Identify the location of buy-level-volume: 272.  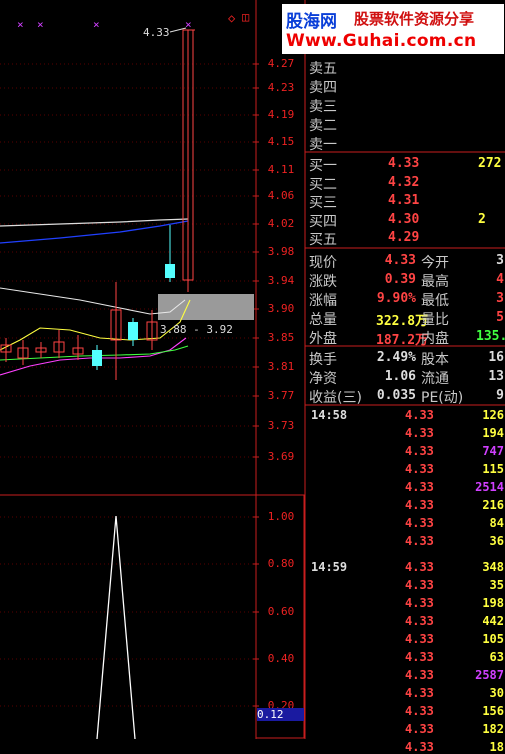
(490, 163).